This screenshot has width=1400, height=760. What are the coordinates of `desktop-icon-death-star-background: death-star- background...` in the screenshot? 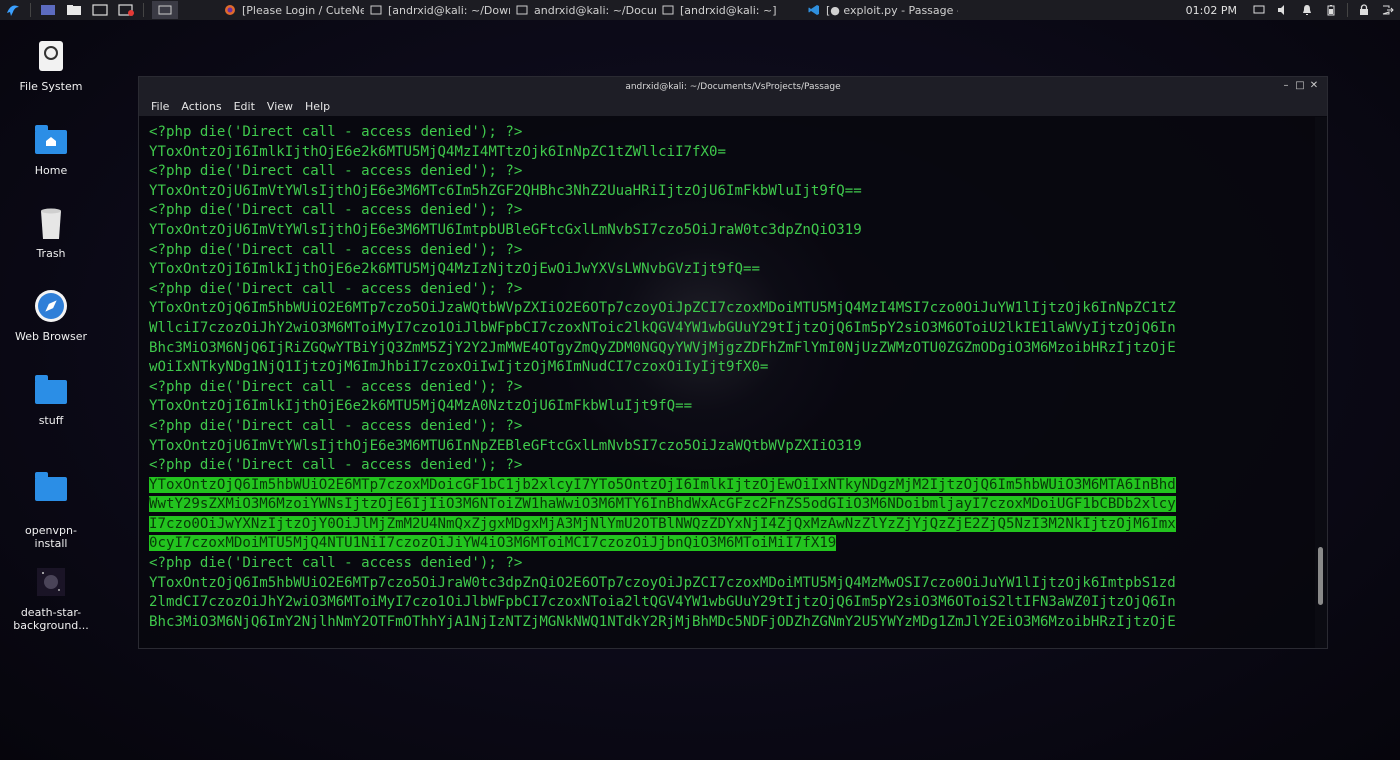 It's located at (51, 591).